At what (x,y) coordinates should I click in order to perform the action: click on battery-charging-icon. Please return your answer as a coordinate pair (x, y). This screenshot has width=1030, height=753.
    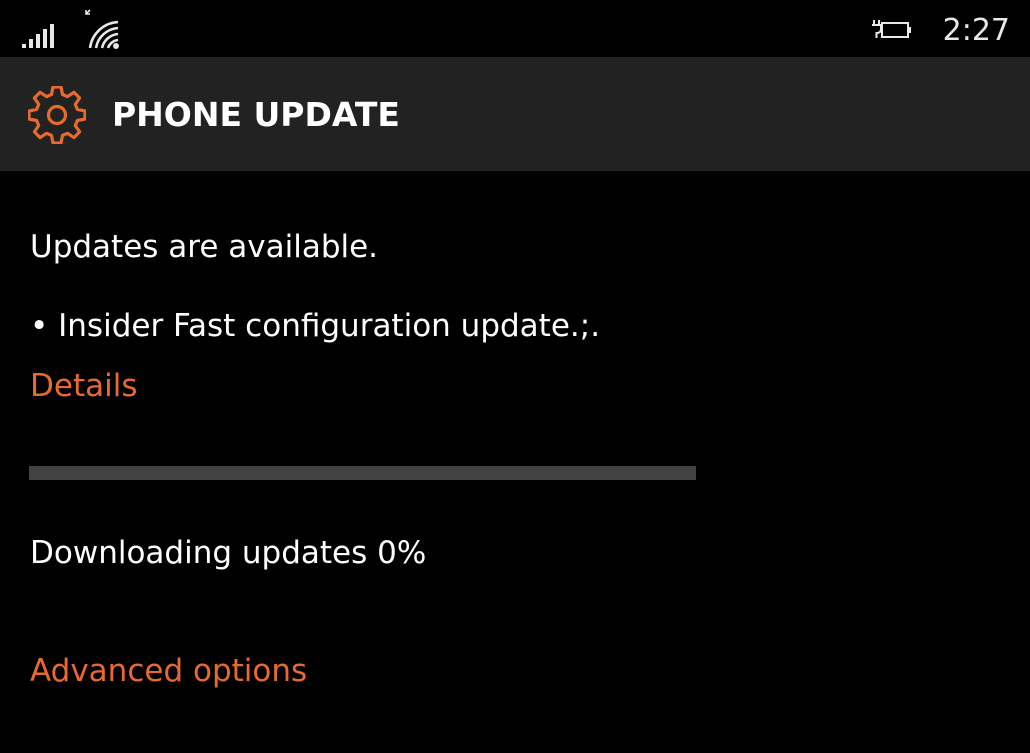
    Looking at the image, I should click on (891, 32).